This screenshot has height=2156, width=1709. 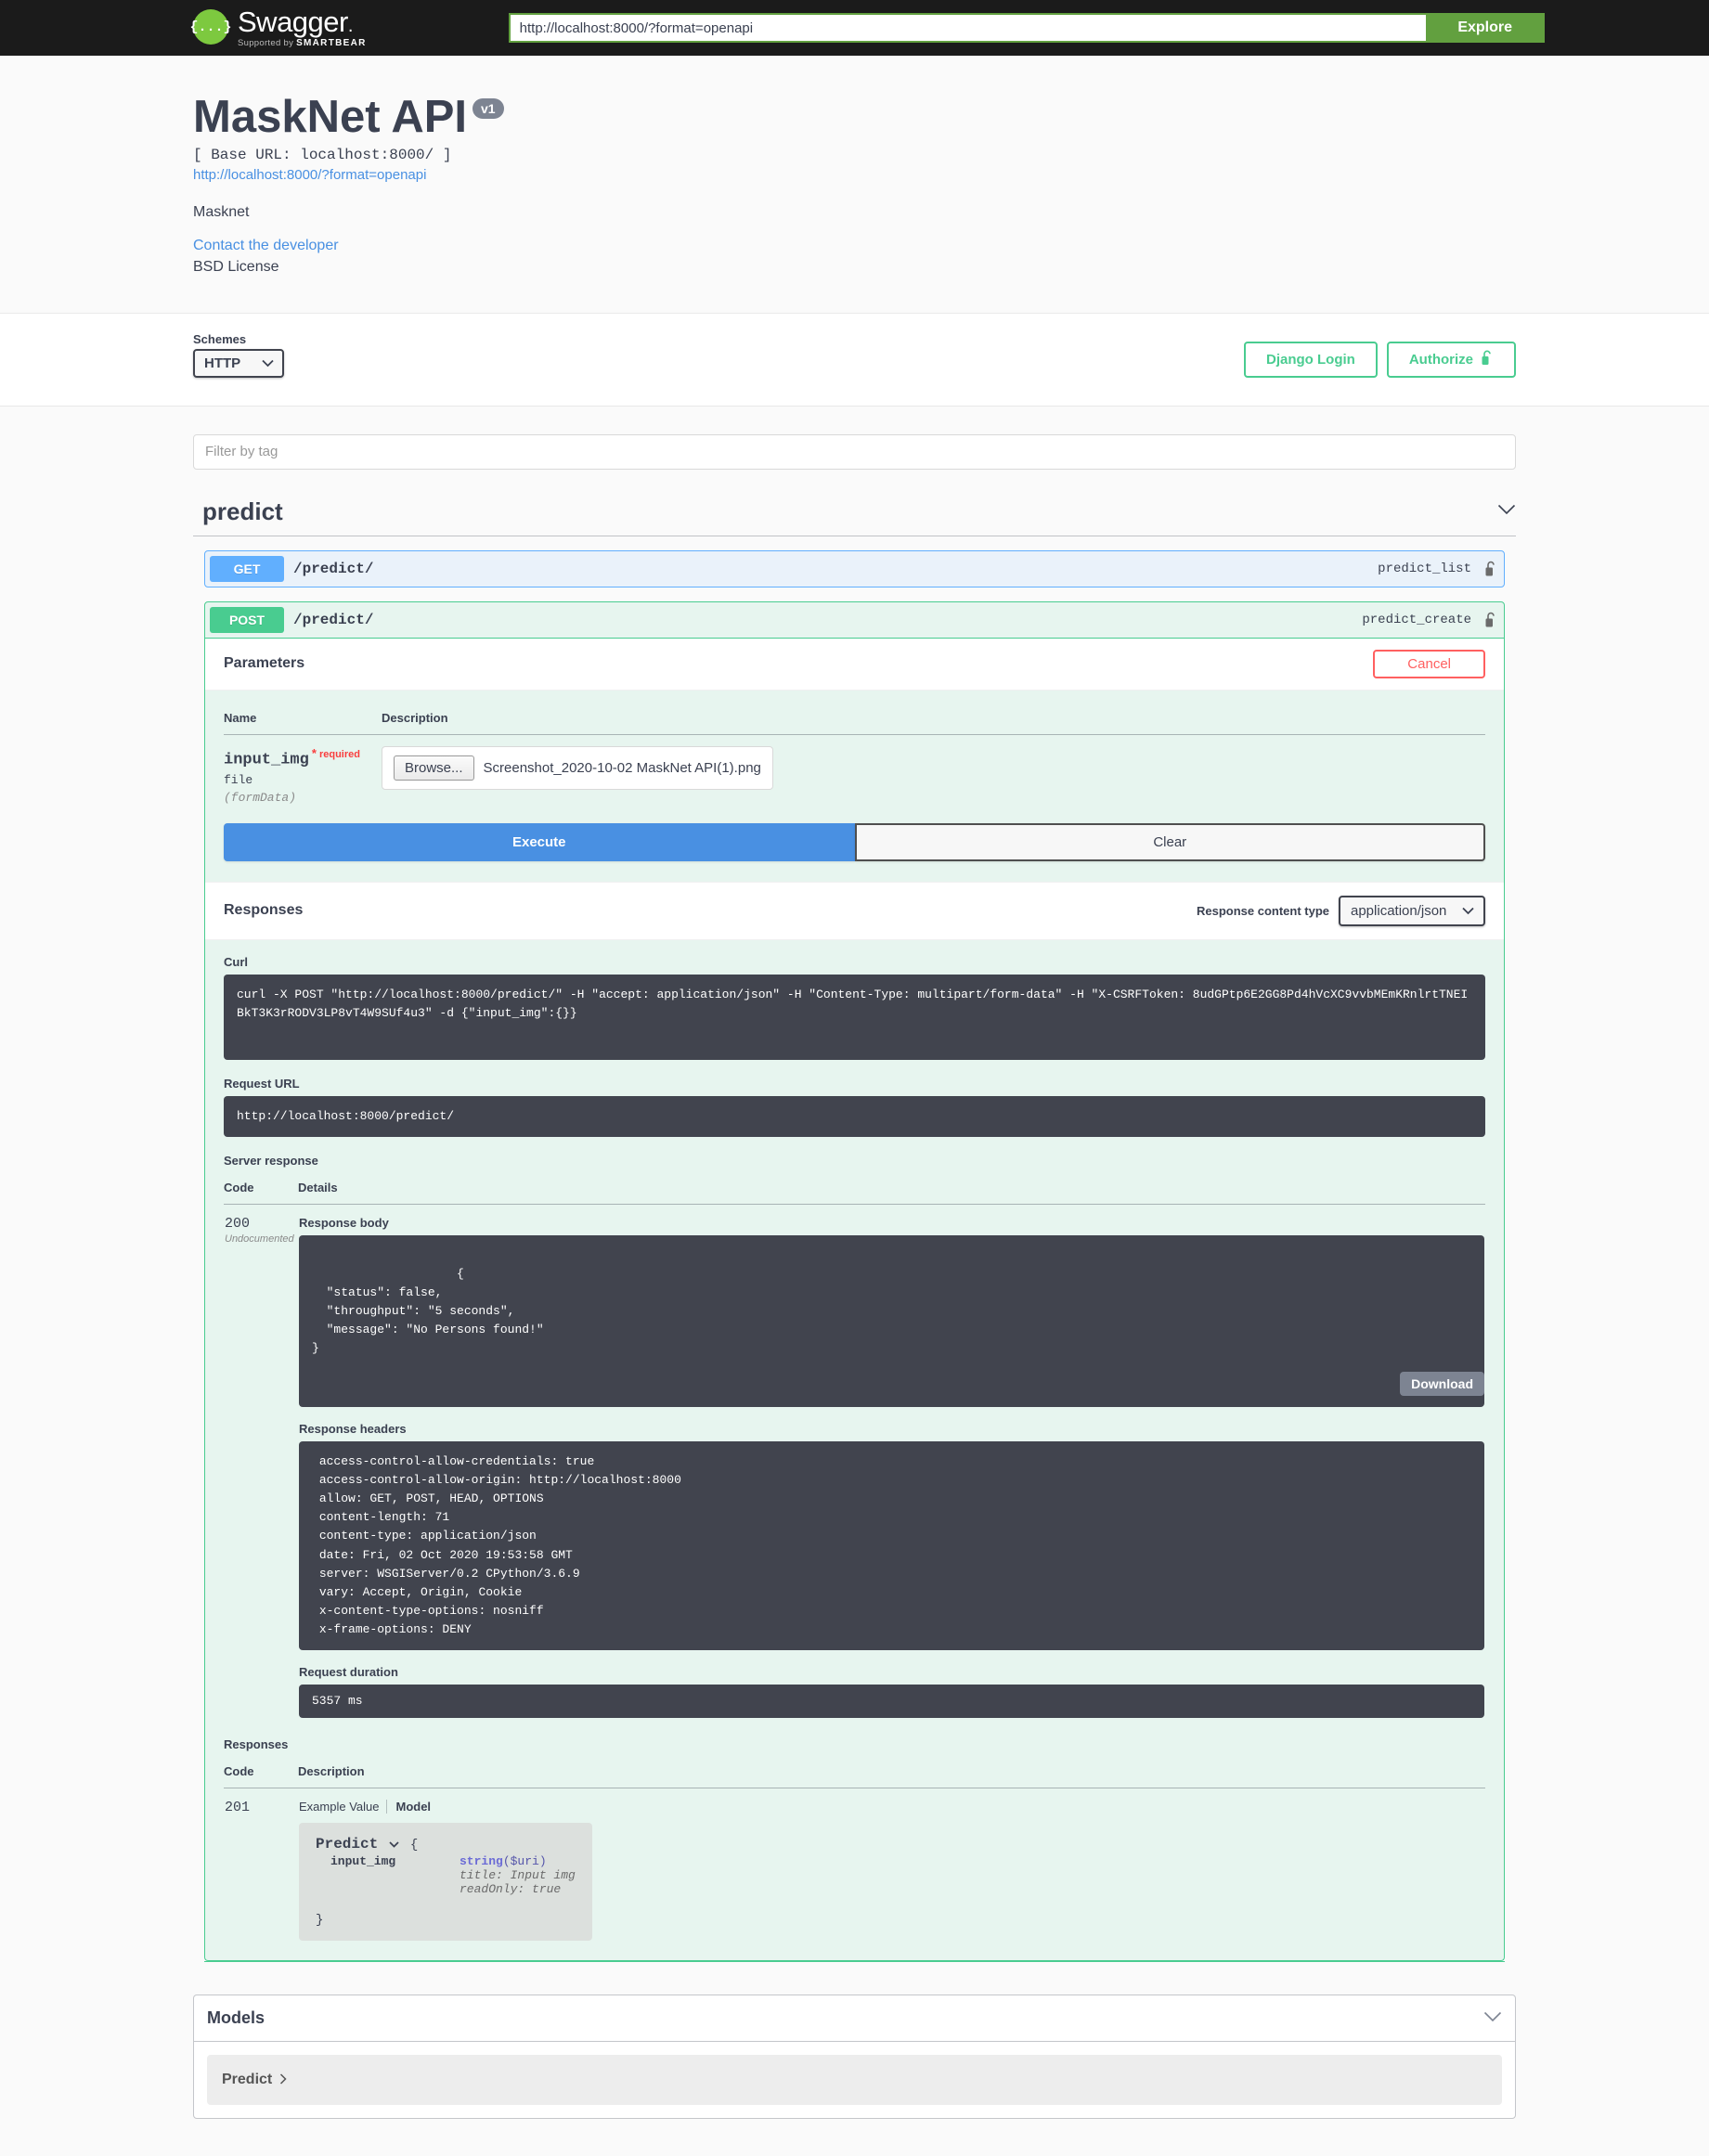 I want to click on operation-id: predict_list, so click(x=1425, y=568).